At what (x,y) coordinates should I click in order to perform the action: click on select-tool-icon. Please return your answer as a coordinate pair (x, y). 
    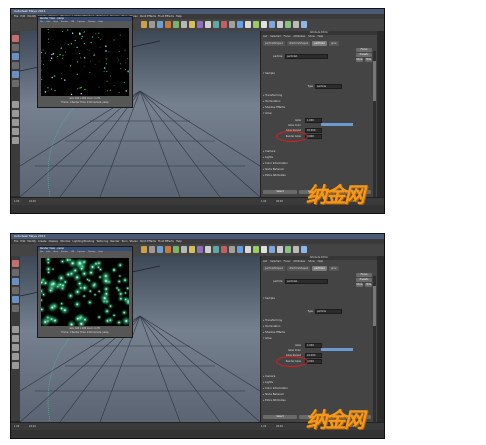
    Looking at the image, I should click on (15, 38).